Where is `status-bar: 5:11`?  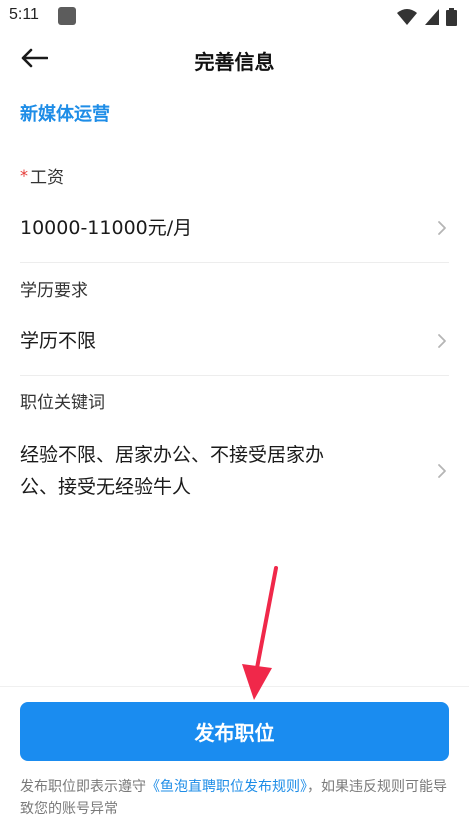
status-bar: 5:11 is located at coordinates (234, 16).